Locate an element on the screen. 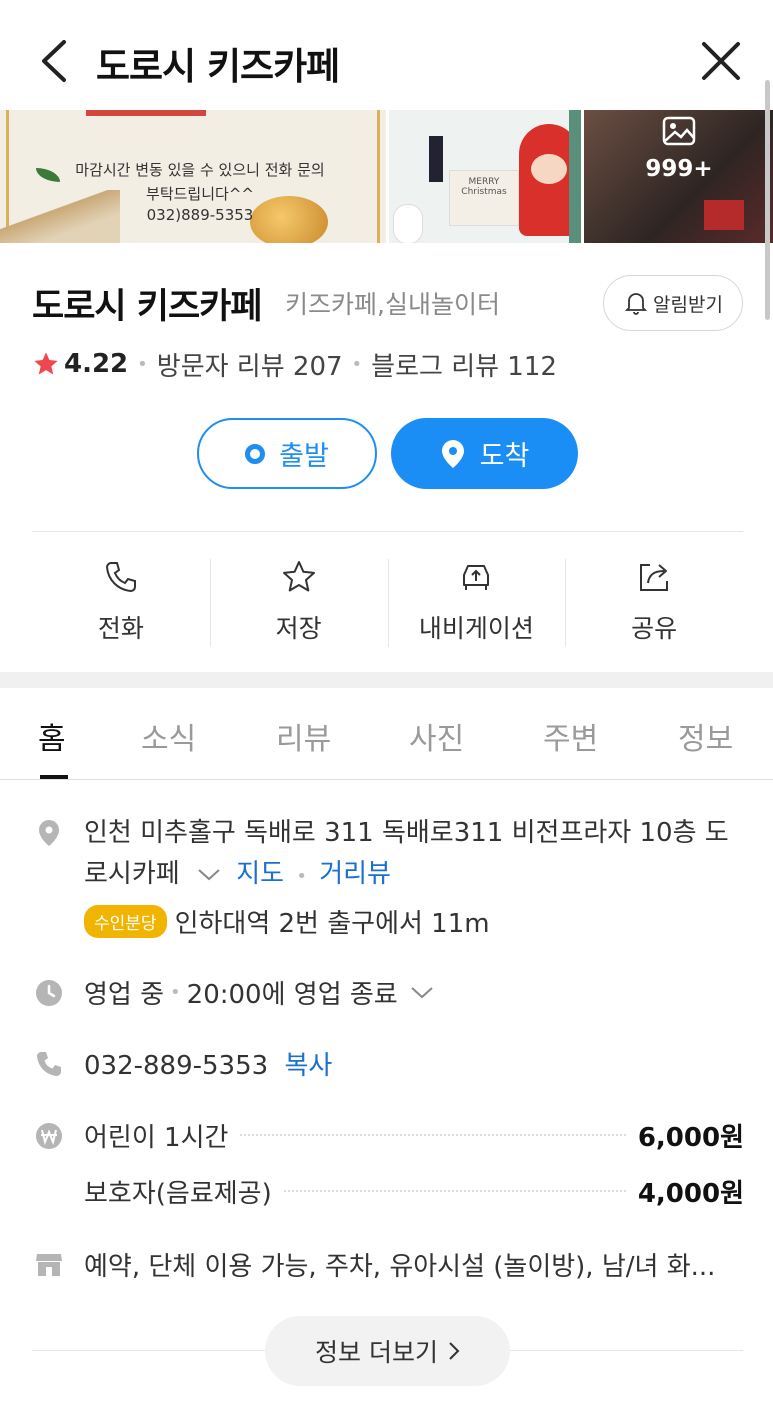  rating-row: 4.22 • 방문자 리뷰 207 • 블로그 리뷰 112 is located at coordinates (294, 364).